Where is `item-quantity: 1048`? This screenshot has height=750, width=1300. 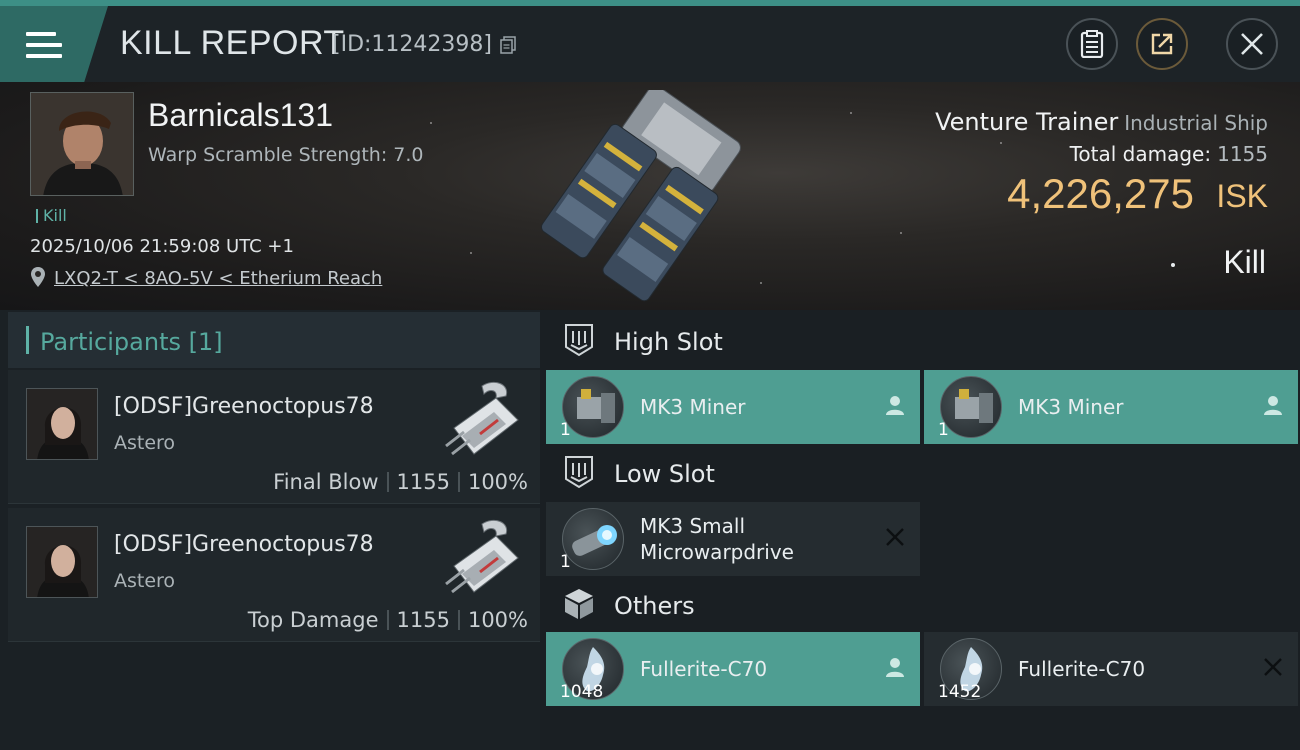
item-quantity: 1048 is located at coordinates (582, 692).